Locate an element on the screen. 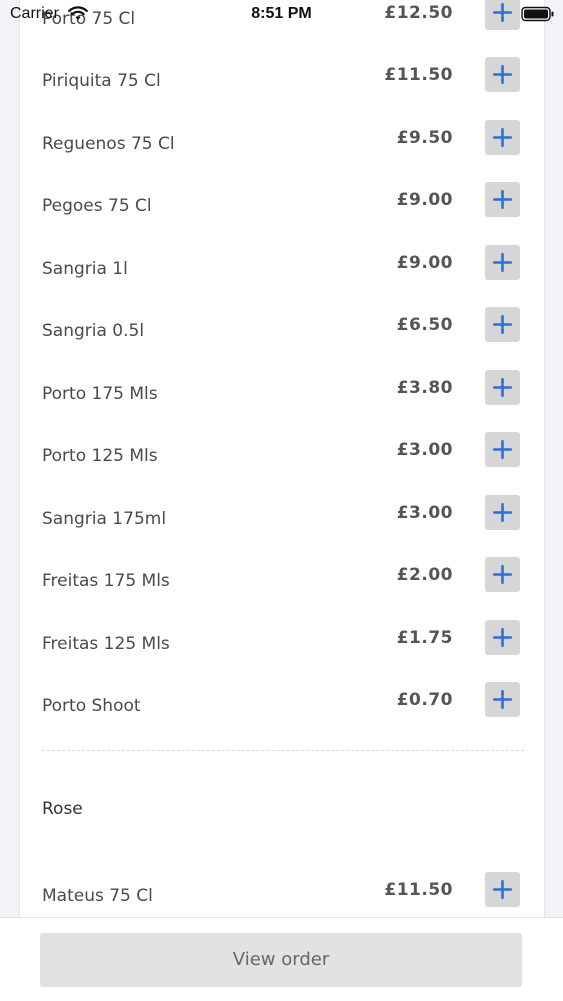 Image resolution: width=563 pixels, height=1001 pixels. menu-item-price: £6.50 is located at coordinates (424, 325).